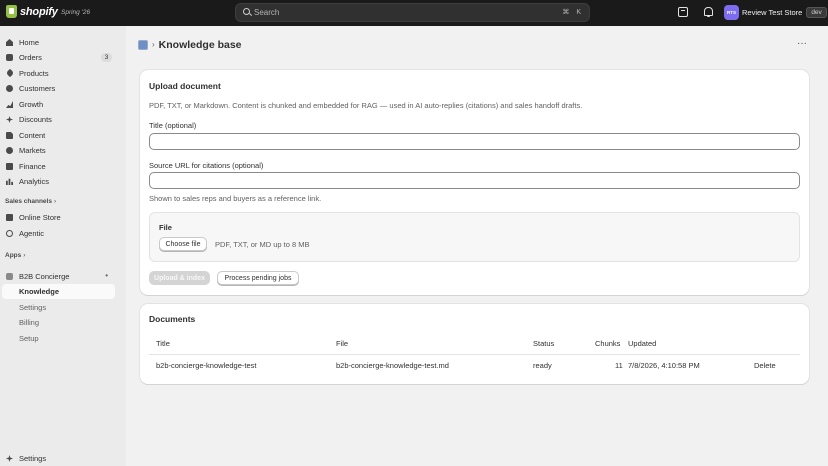 The image size is (828, 466). I want to click on app-page-icon, so click(143, 44).